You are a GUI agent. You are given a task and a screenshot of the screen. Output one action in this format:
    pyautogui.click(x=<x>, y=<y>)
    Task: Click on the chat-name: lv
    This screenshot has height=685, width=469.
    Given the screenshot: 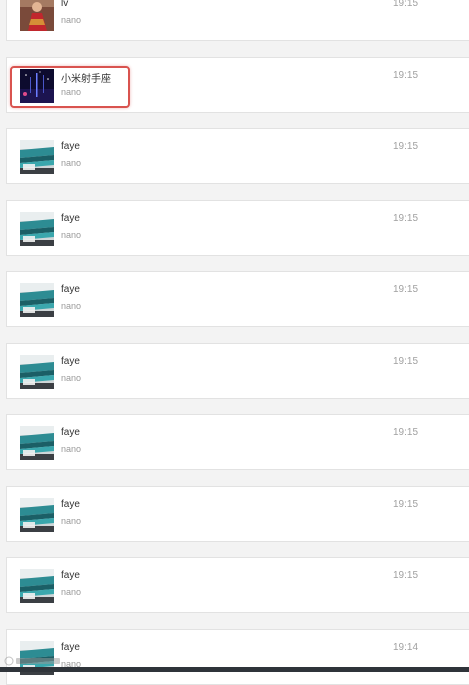 What is the action you would take?
    pyautogui.click(x=65, y=4)
    